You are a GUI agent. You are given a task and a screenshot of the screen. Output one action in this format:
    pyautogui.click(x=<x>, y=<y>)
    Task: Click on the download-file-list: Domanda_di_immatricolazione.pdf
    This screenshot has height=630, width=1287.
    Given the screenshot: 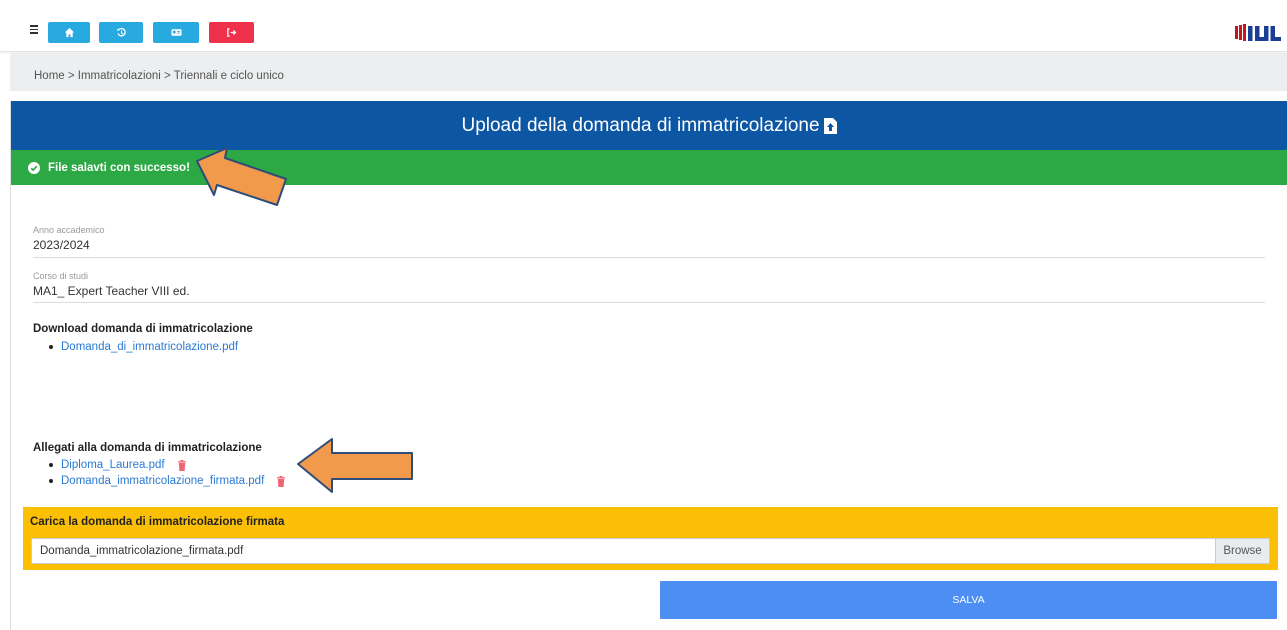 What is the action you would take?
    pyautogui.click(x=143, y=347)
    